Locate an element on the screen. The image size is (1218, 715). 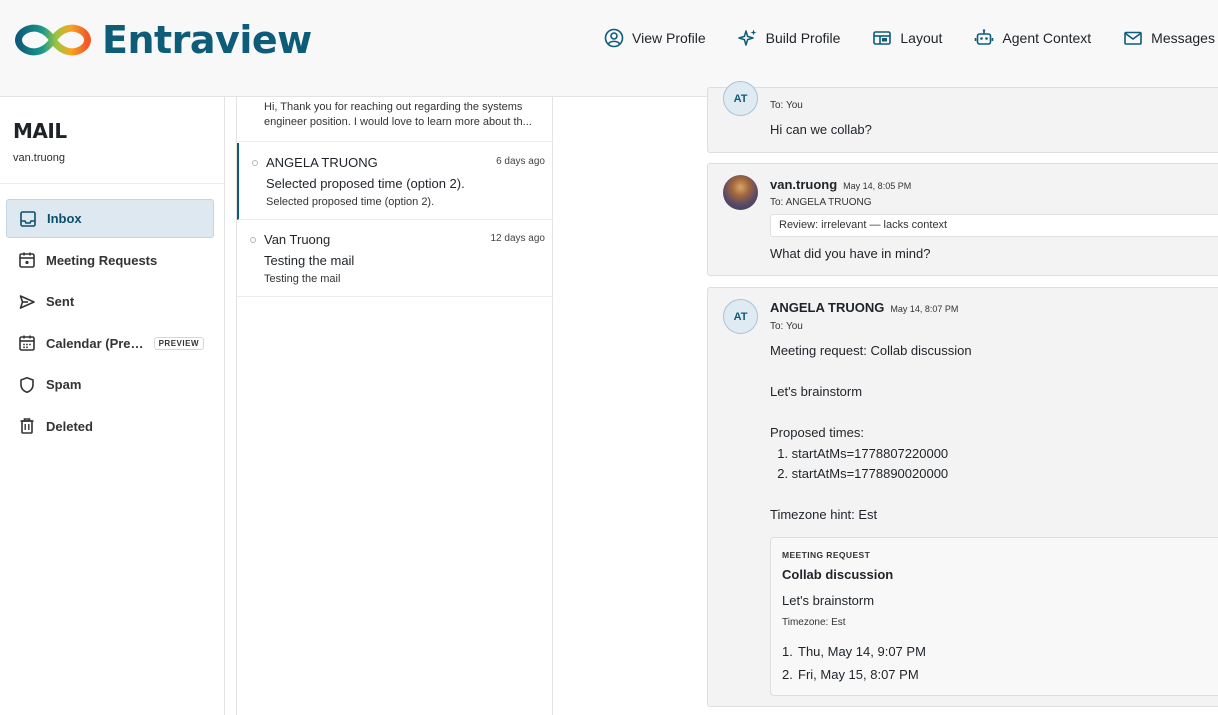
send-icon is located at coordinates (27, 301).